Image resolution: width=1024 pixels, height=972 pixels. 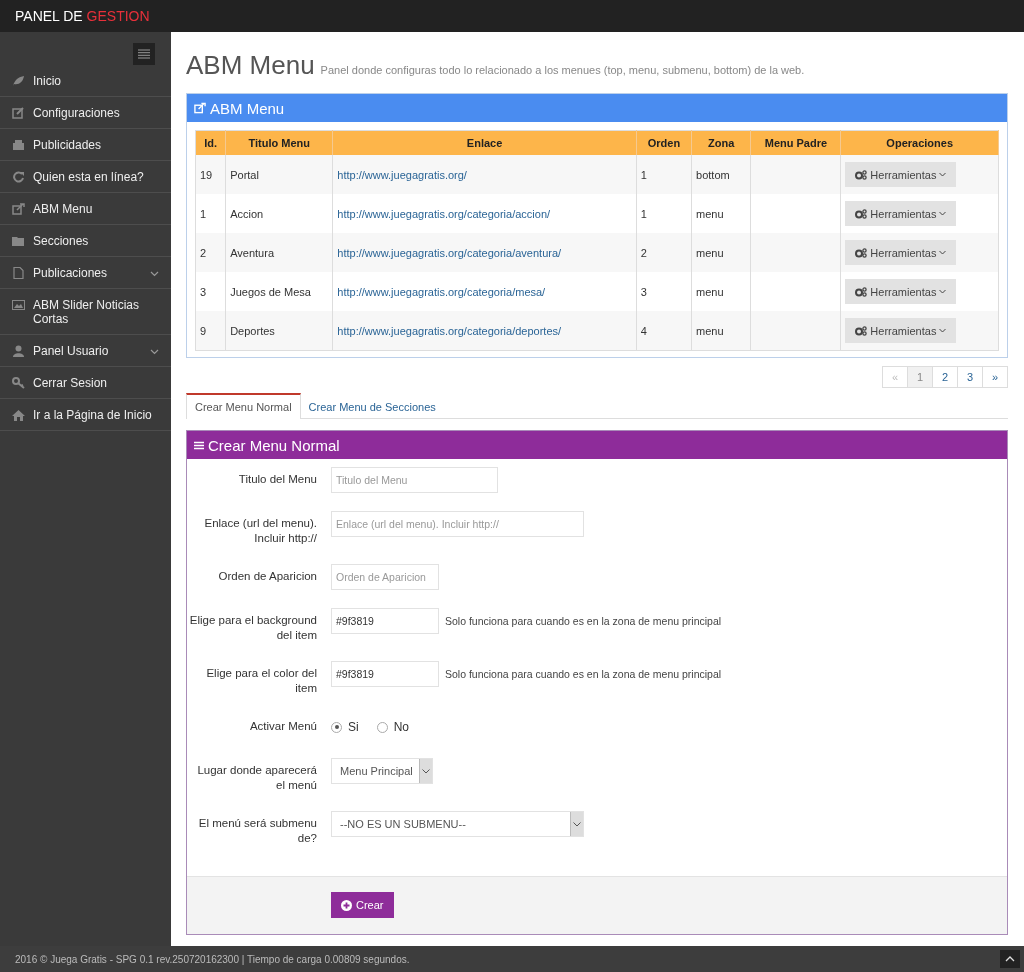 What do you see at coordinates (267, 576) in the screenshot?
I see `field-label: Orden de Aparicion` at bounding box center [267, 576].